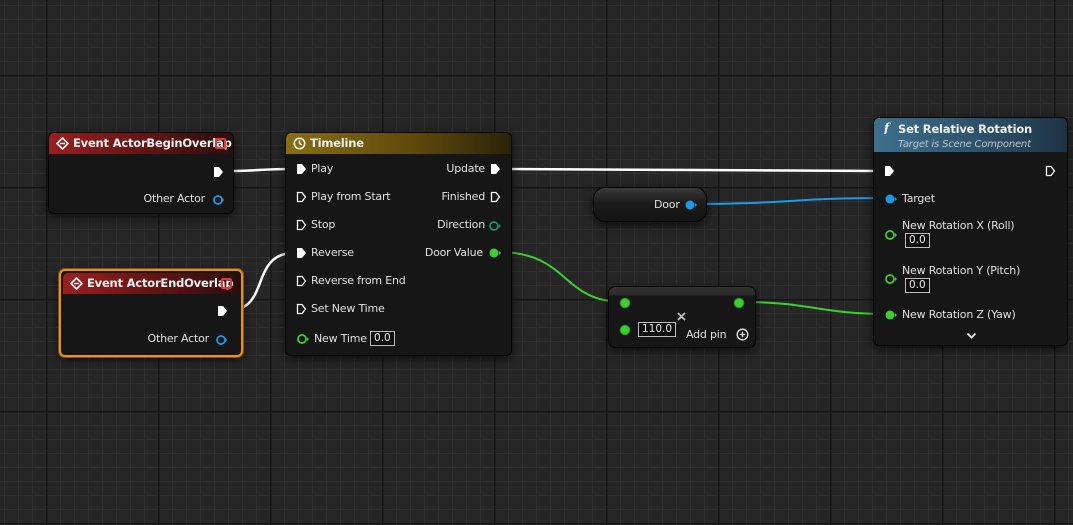  What do you see at coordinates (961, 270) in the screenshot?
I see `pitch-label: New Rotation Y (Pitch)` at bounding box center [961, 270].